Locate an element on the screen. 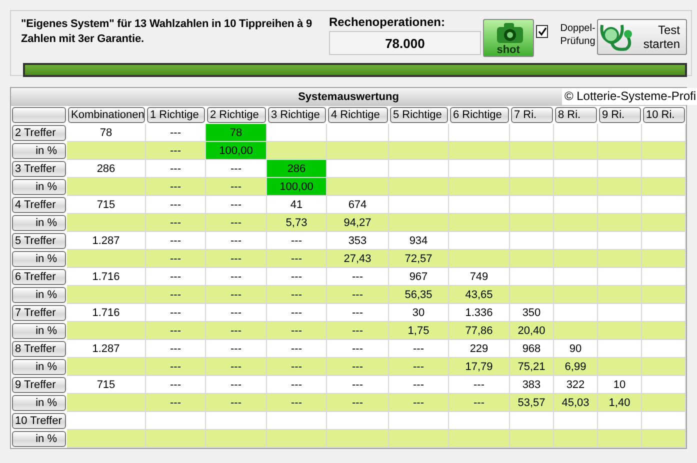  table-cell: 967 is located at coordinates (419, 277).